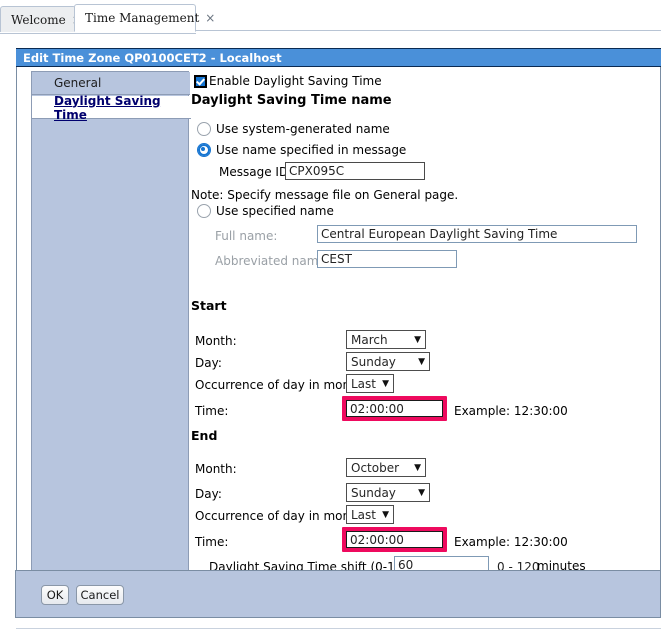 This screenshot has height=633, width=661. I want to click on radio-label: Use system-generated name, so click(303, 129).